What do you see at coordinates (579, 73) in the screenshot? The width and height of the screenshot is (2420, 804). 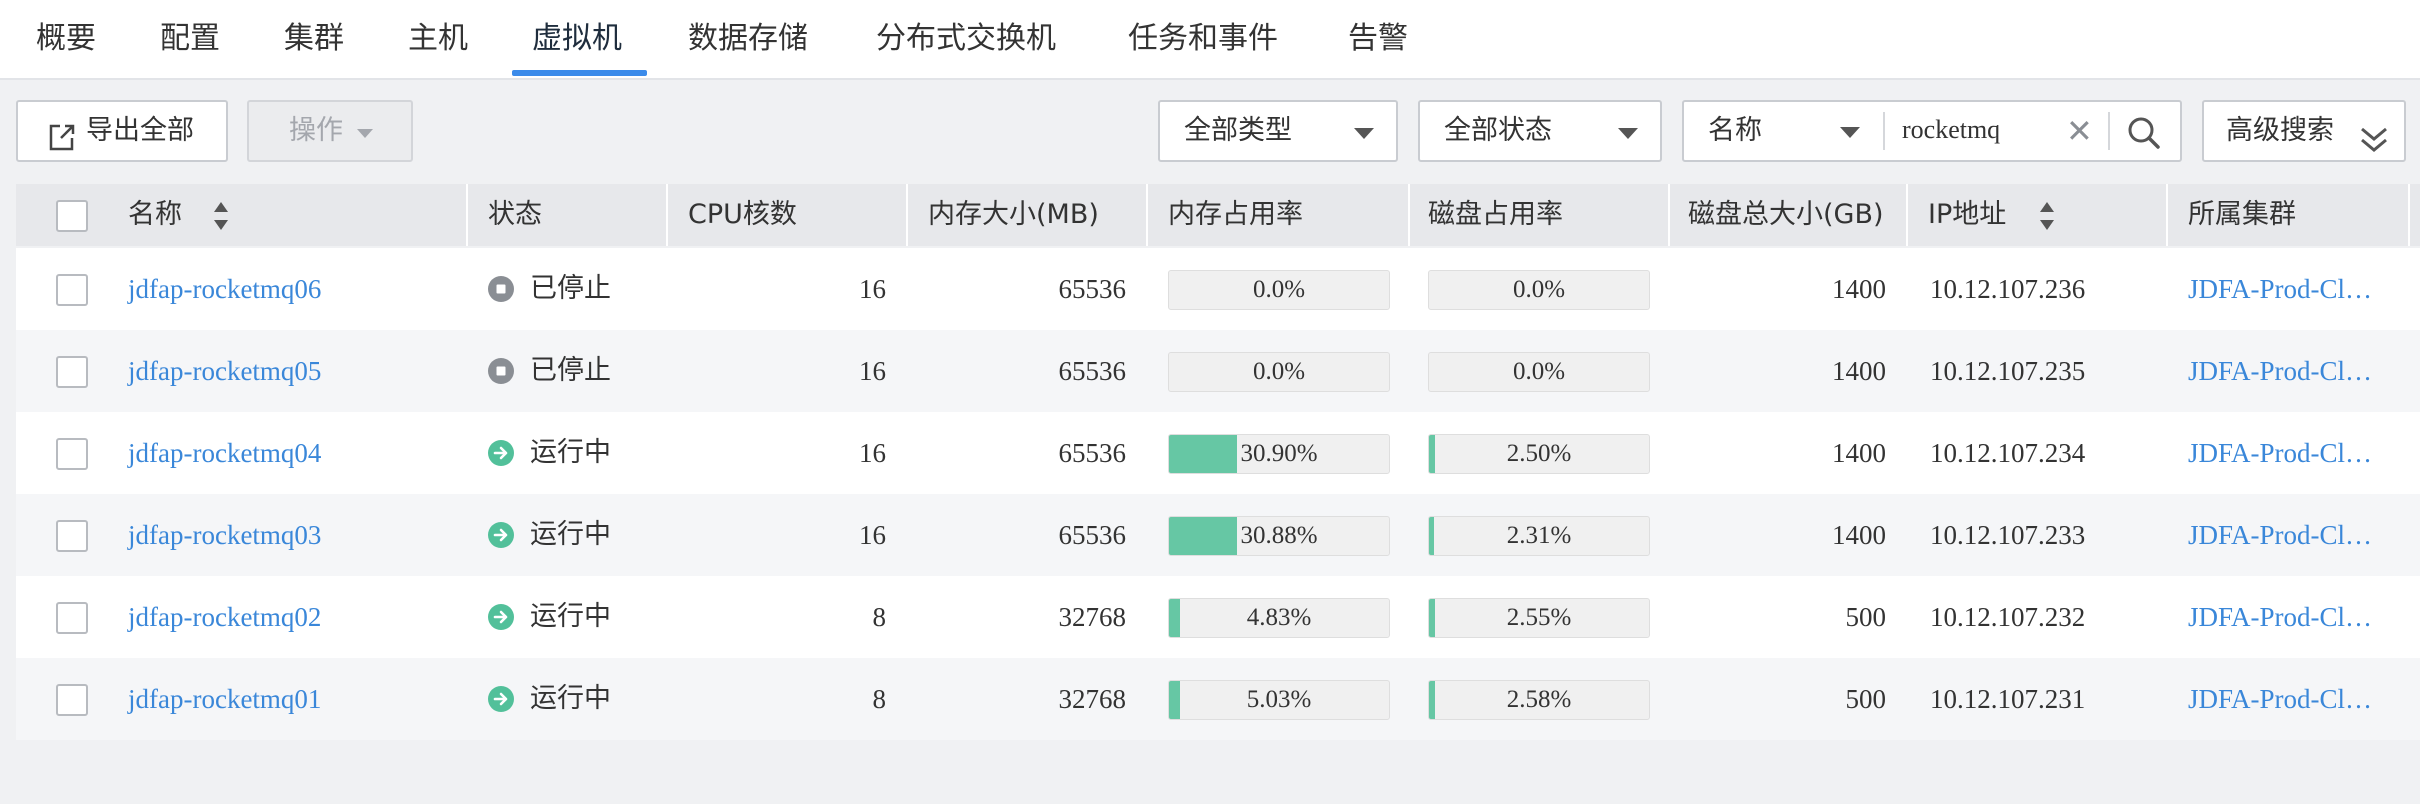 I see `active-tab-indicator` at bounding box center [579, 73].